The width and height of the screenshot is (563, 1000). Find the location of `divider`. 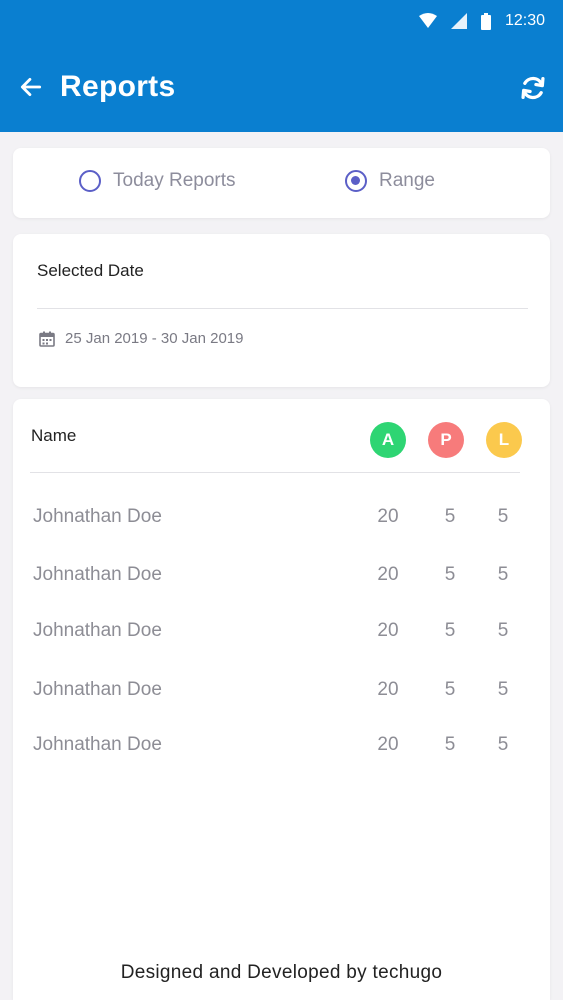

divider is located at coordinates (282, 308).